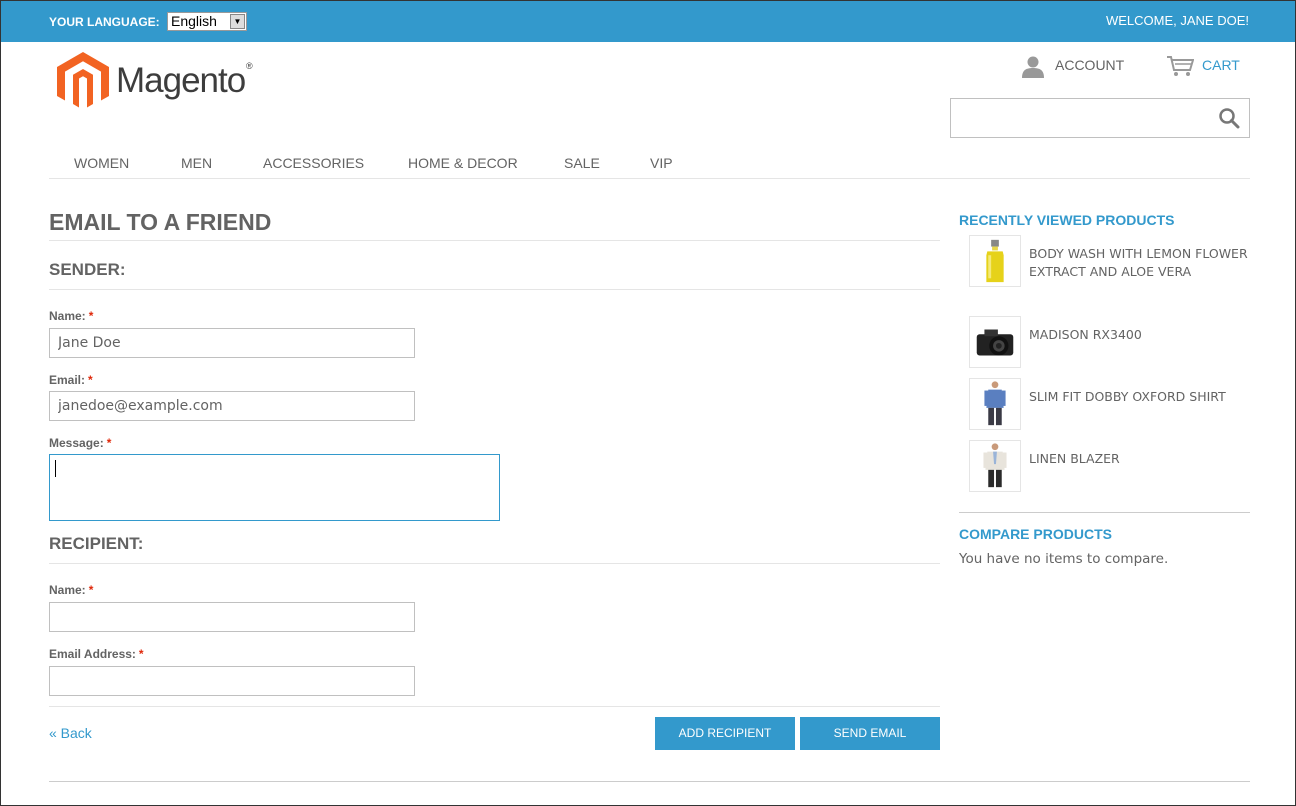 This screenshot has width=1296, height=806. I want to click on nav-item-men: MEN, so click(196, 163).